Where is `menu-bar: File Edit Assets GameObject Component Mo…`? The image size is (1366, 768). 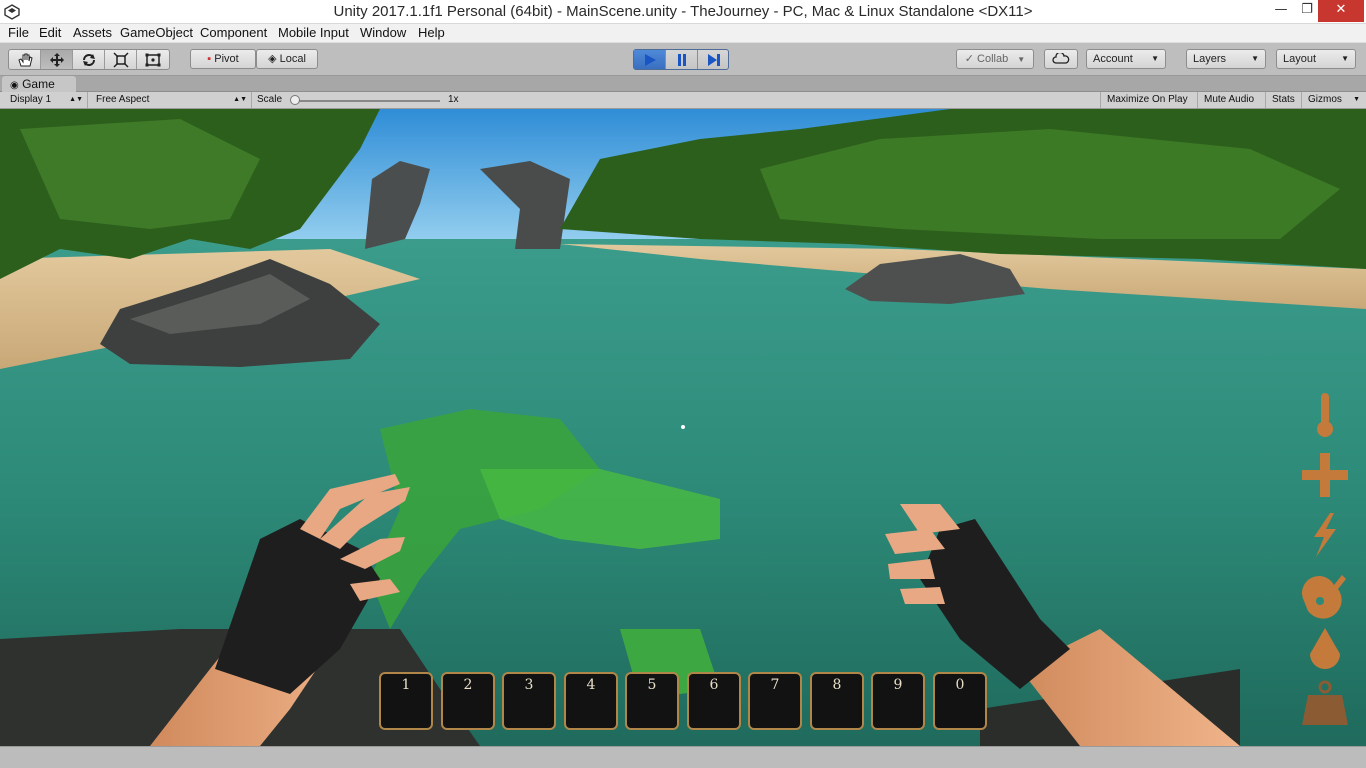 menu-bar: File Edit Assets GameObject Component Mo… is located at coordinates (683, 33).